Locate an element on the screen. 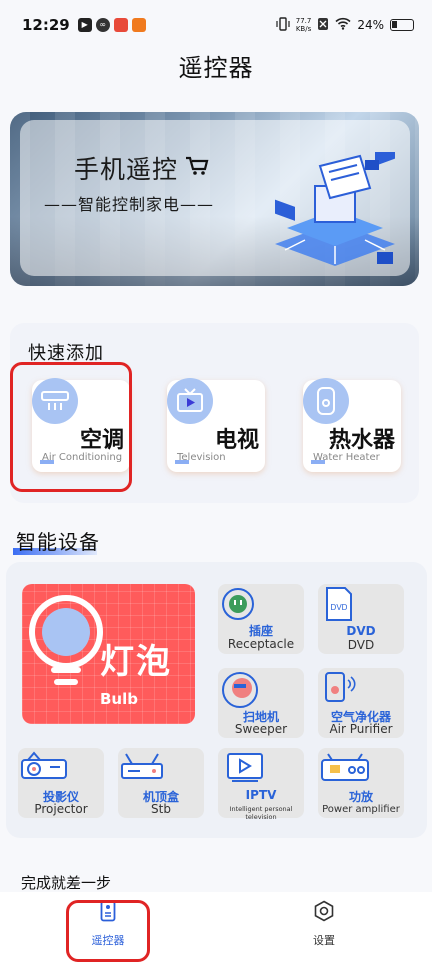  status-bar: 12:29 ▶ ∞ 77.7 KB/s 24% is located at coordinates (216, 25).